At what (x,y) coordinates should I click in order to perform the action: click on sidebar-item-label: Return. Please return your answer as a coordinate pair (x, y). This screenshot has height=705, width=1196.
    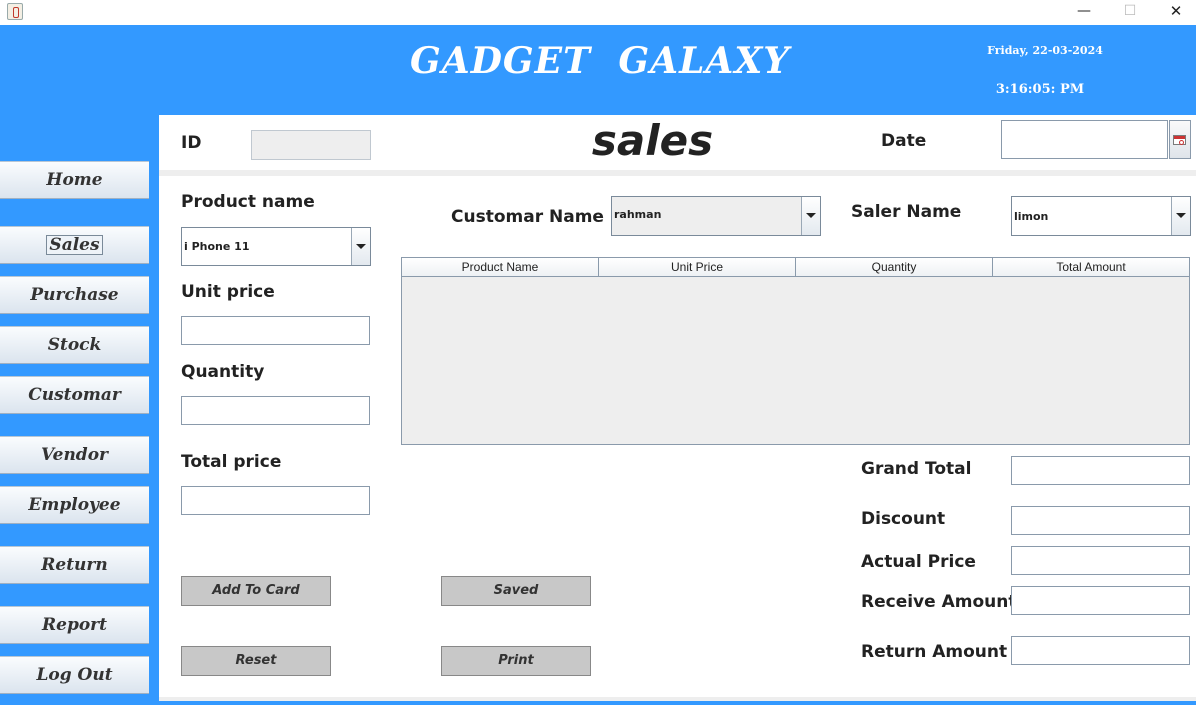
    Looking at the image, I should click on (74, 565).